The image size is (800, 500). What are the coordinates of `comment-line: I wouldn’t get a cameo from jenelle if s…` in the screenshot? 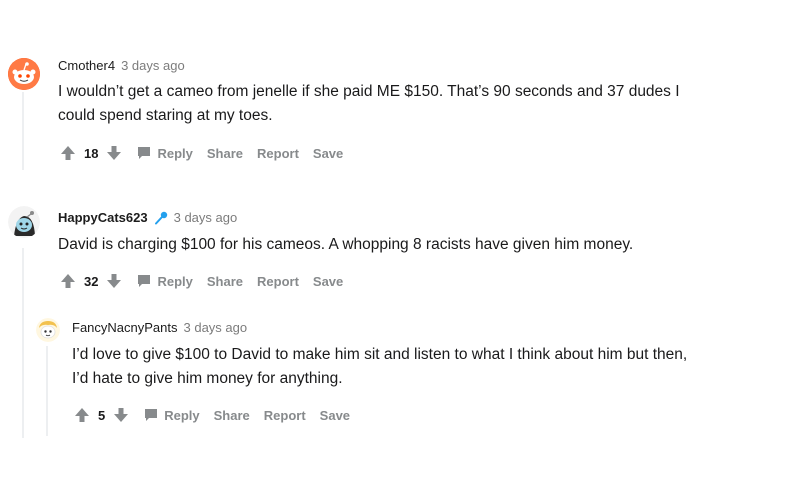 It's located at (369, 91).